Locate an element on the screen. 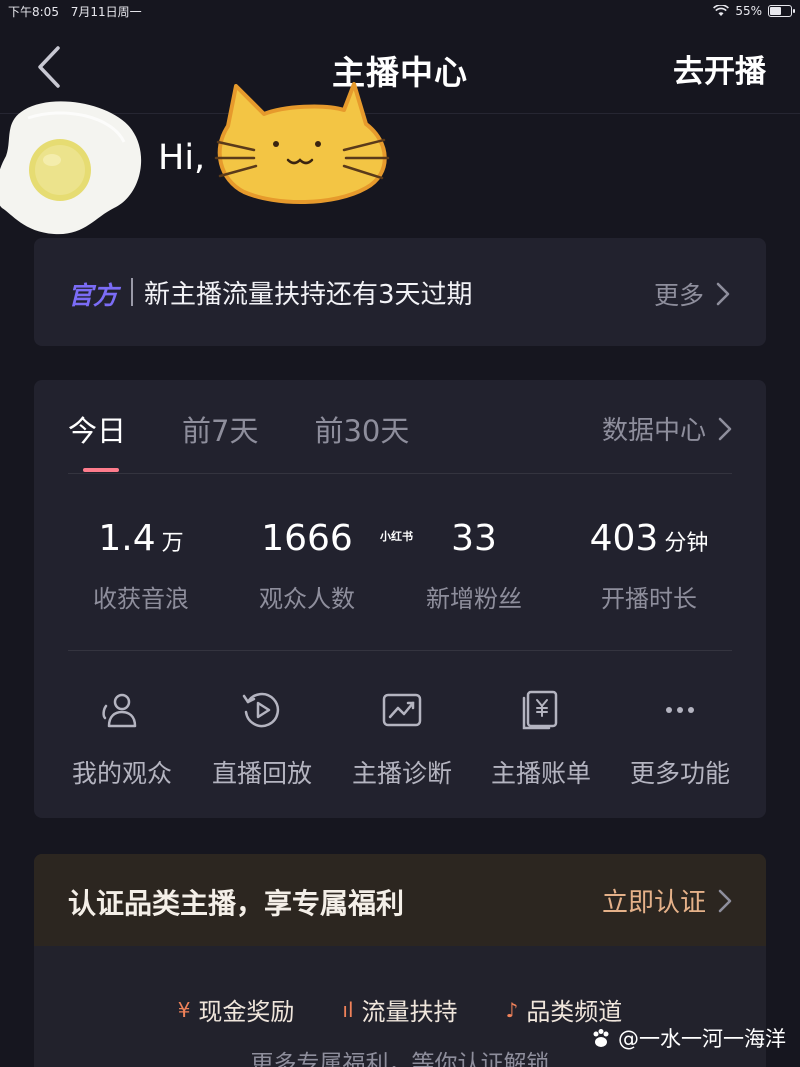 The image size is (800, 1067). data-center-link: 数据中心 is located at coordinates (667, 428).